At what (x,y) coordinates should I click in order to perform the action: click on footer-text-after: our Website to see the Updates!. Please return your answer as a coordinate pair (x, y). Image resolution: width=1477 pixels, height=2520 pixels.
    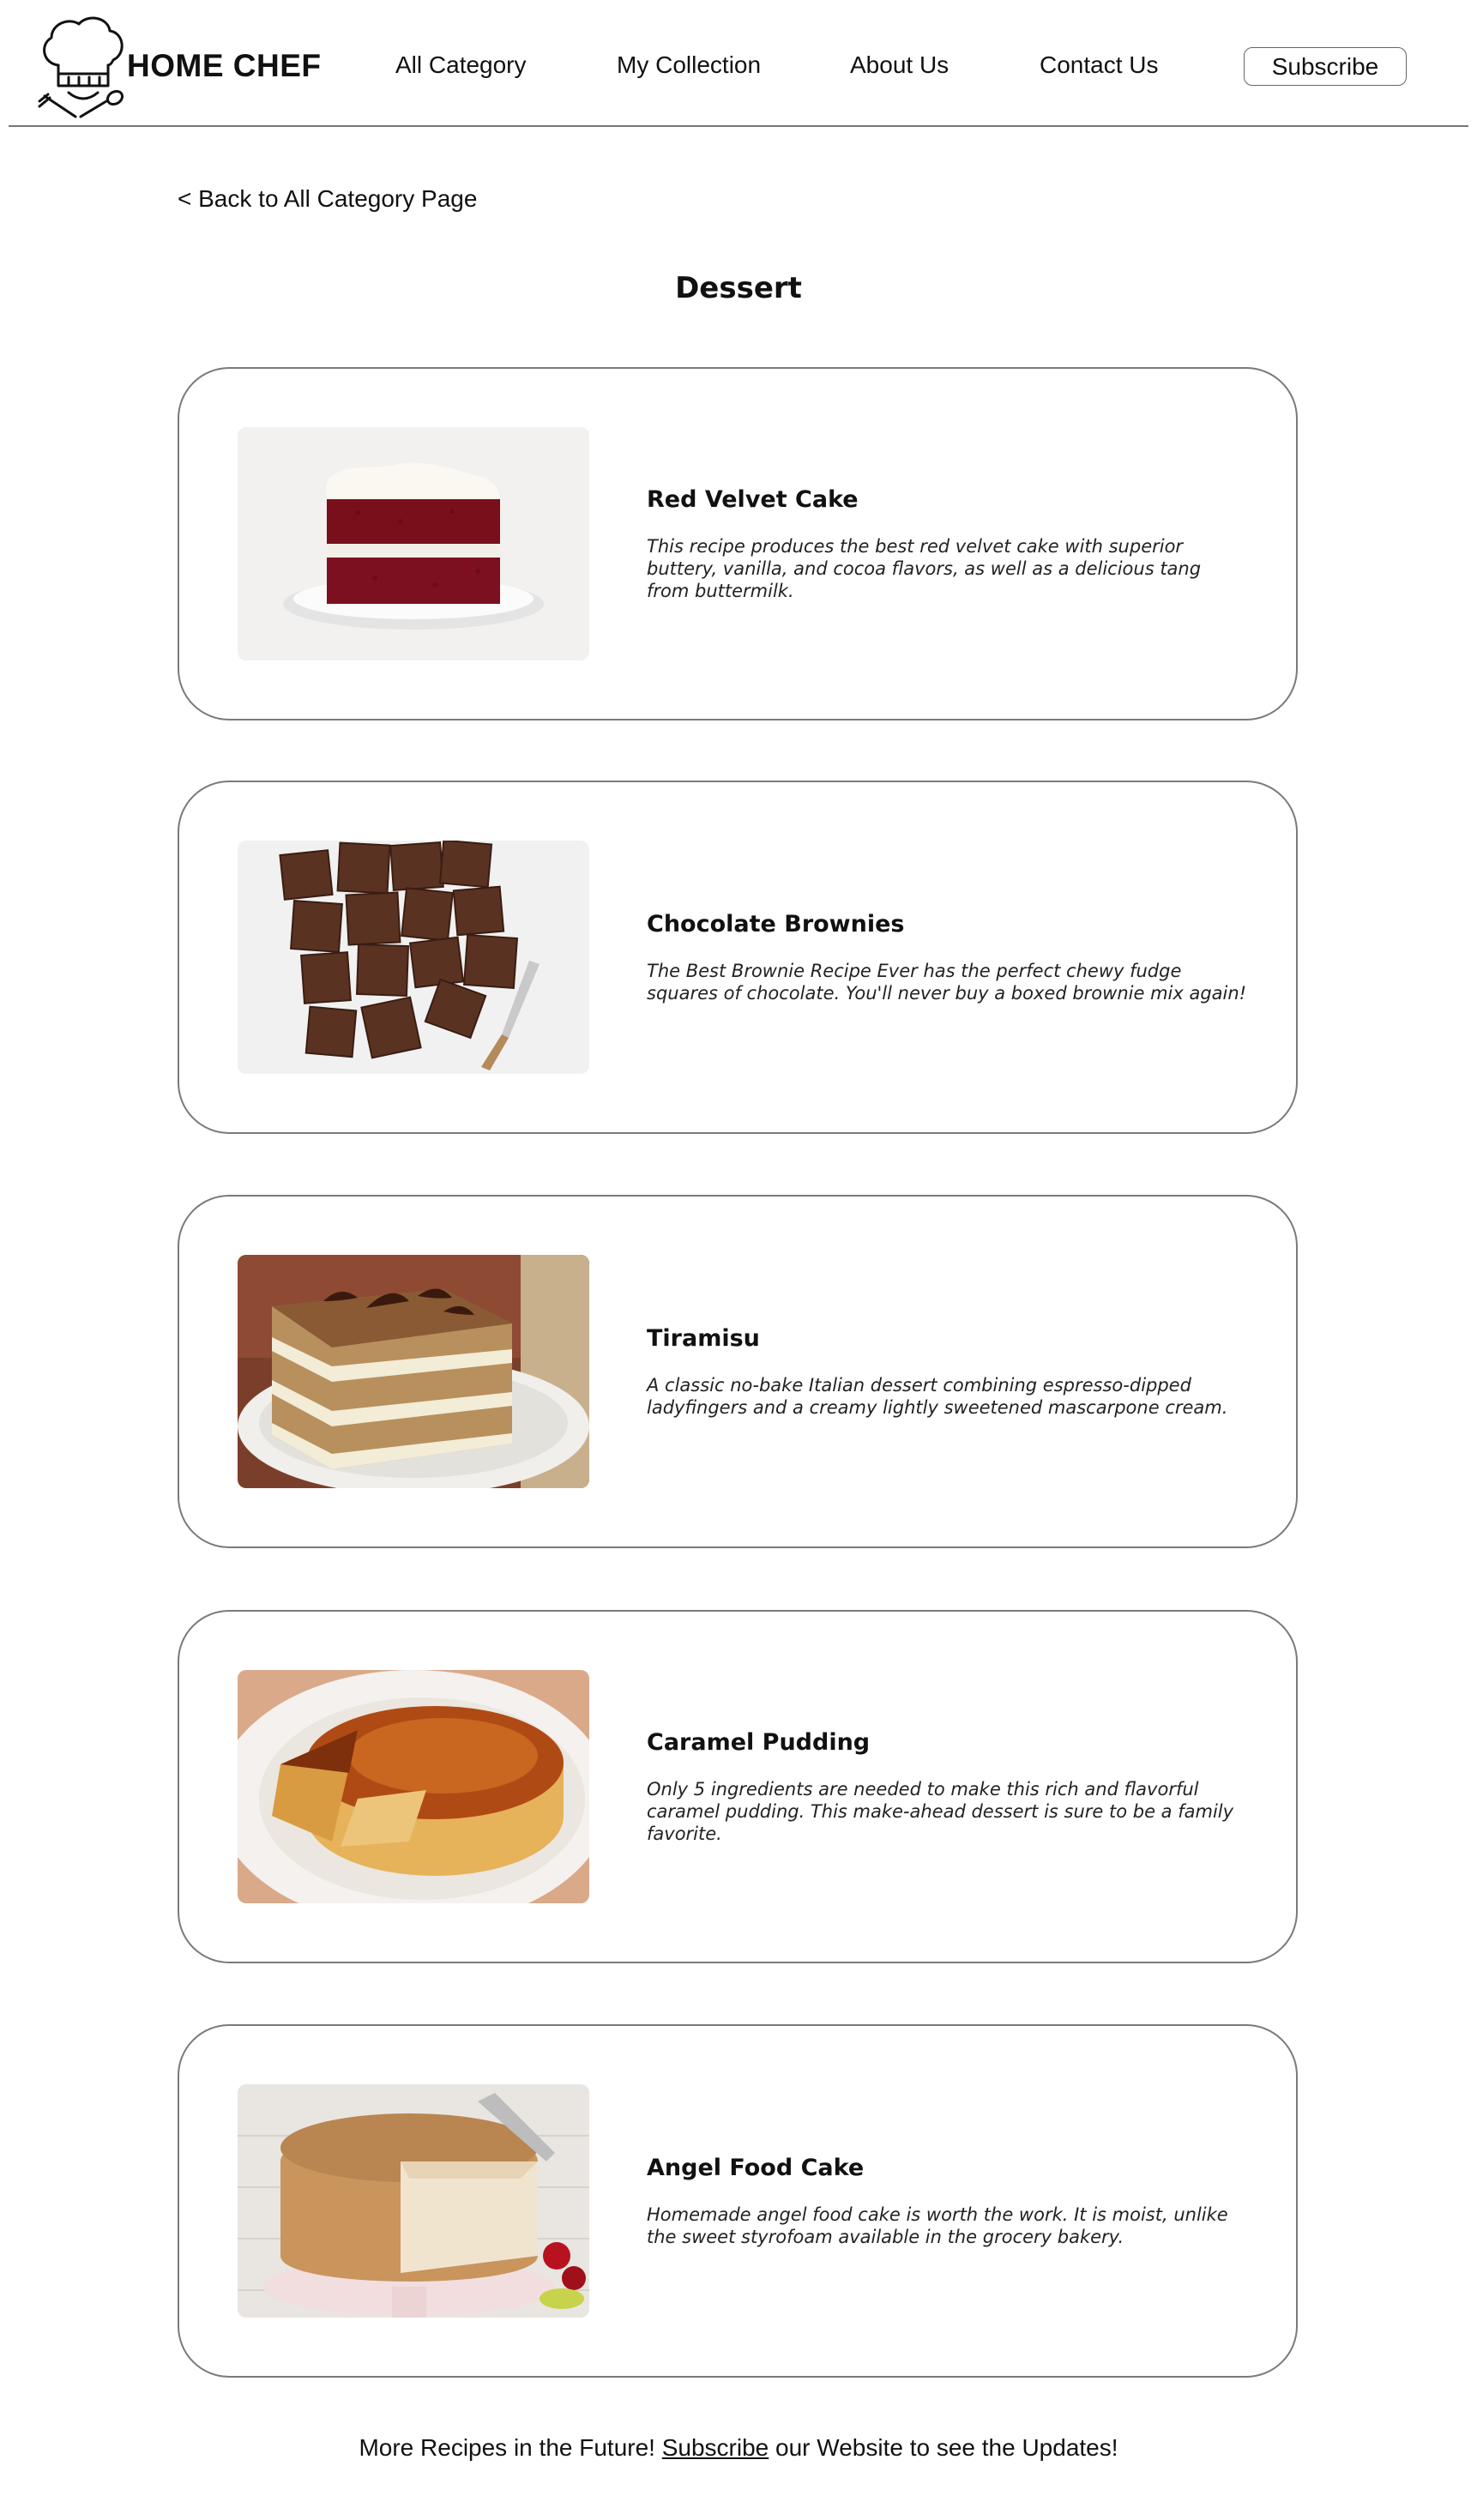
    Looking at the image, I should click on (943, 2447).